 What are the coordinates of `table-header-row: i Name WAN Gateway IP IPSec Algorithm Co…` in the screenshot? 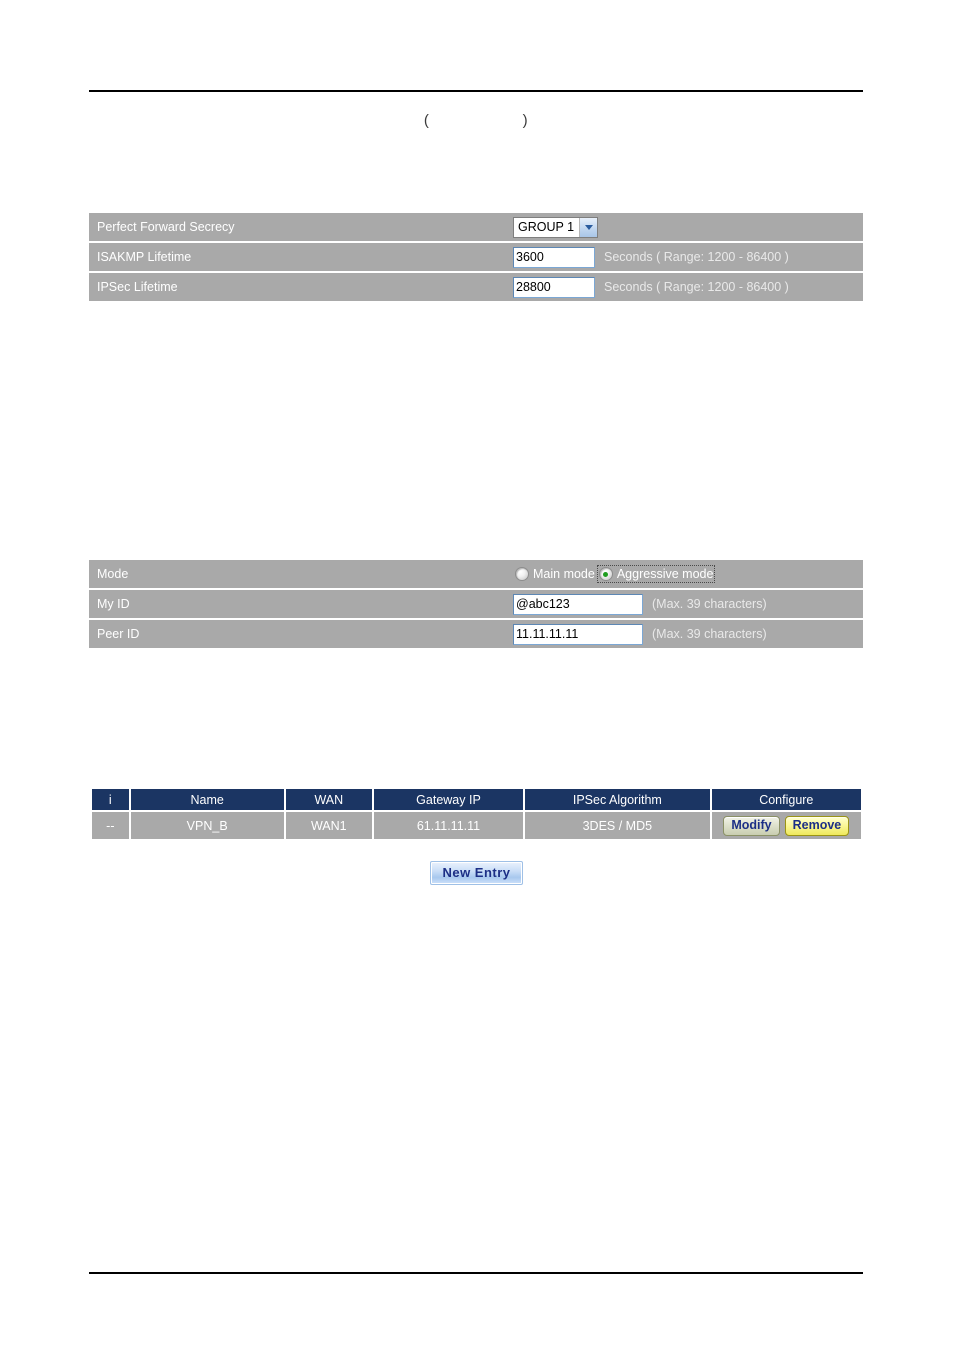 It's located at (476, 800).